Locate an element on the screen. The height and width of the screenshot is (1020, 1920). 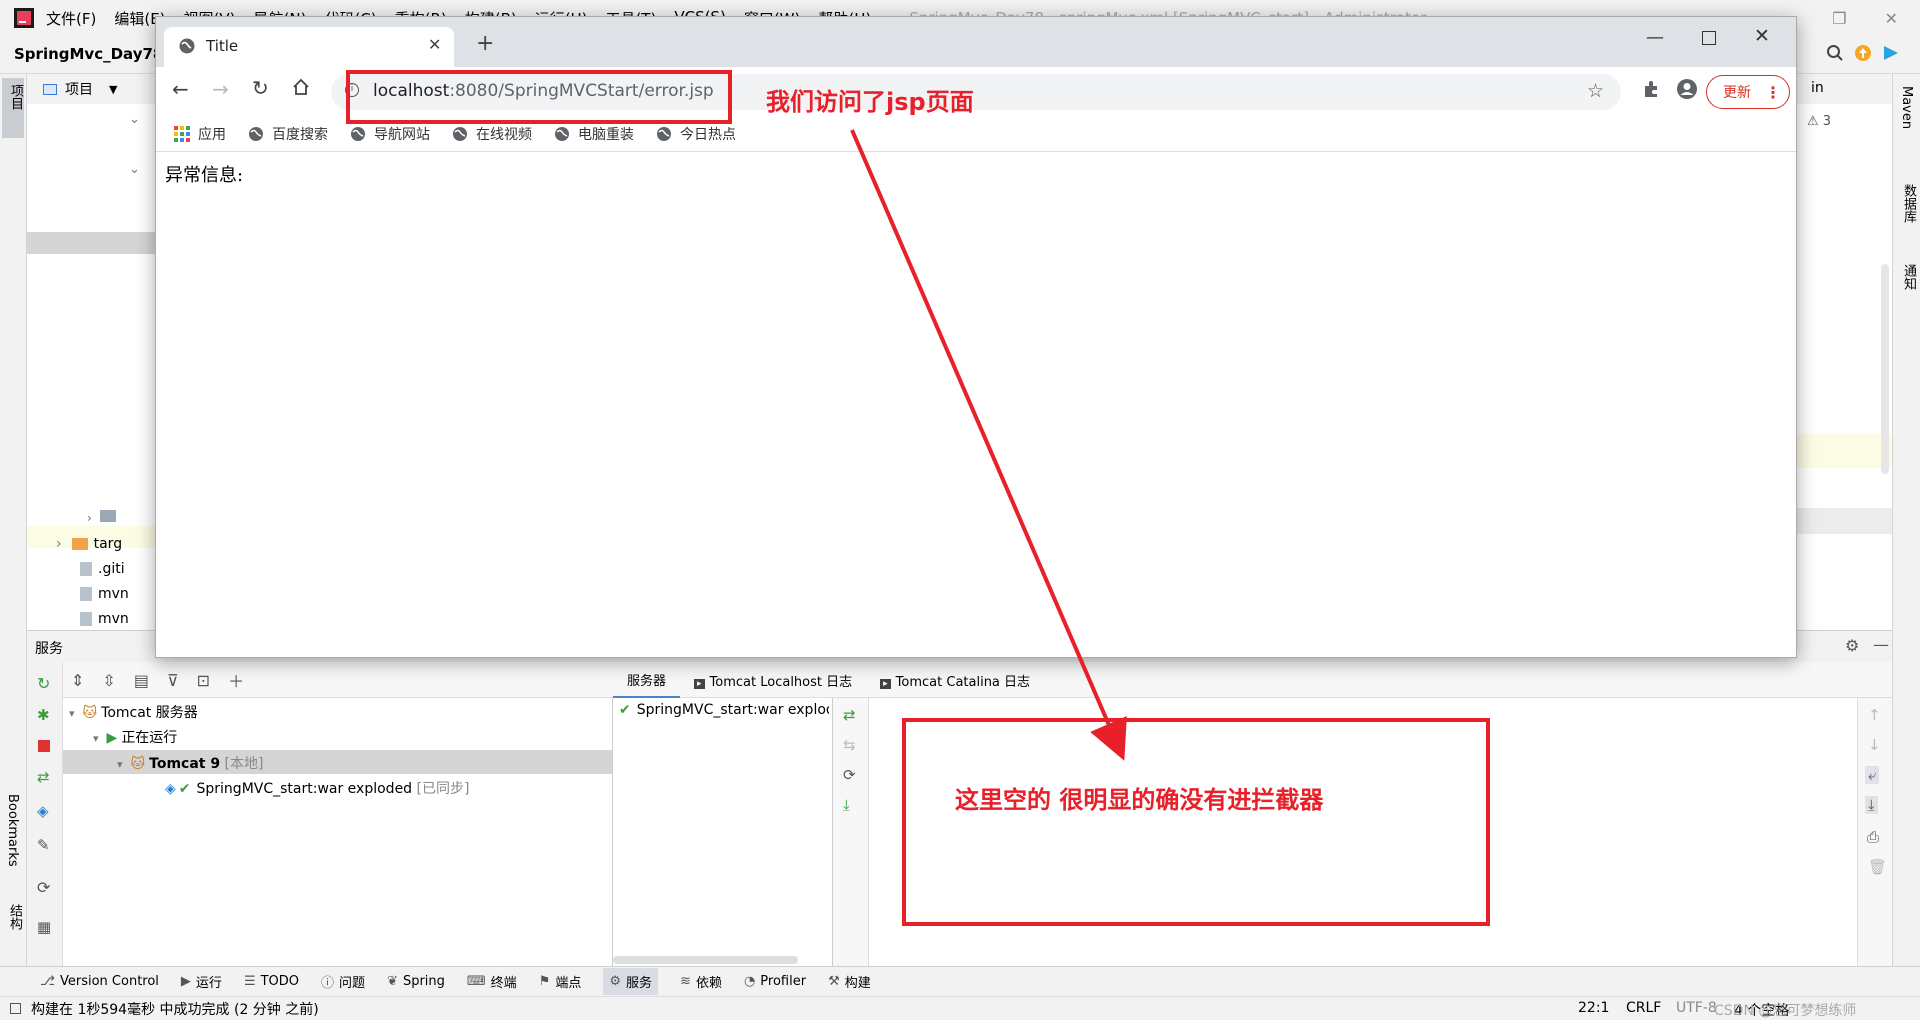
bookmark-item: 导航网站 is located at coordinates (390, 134).